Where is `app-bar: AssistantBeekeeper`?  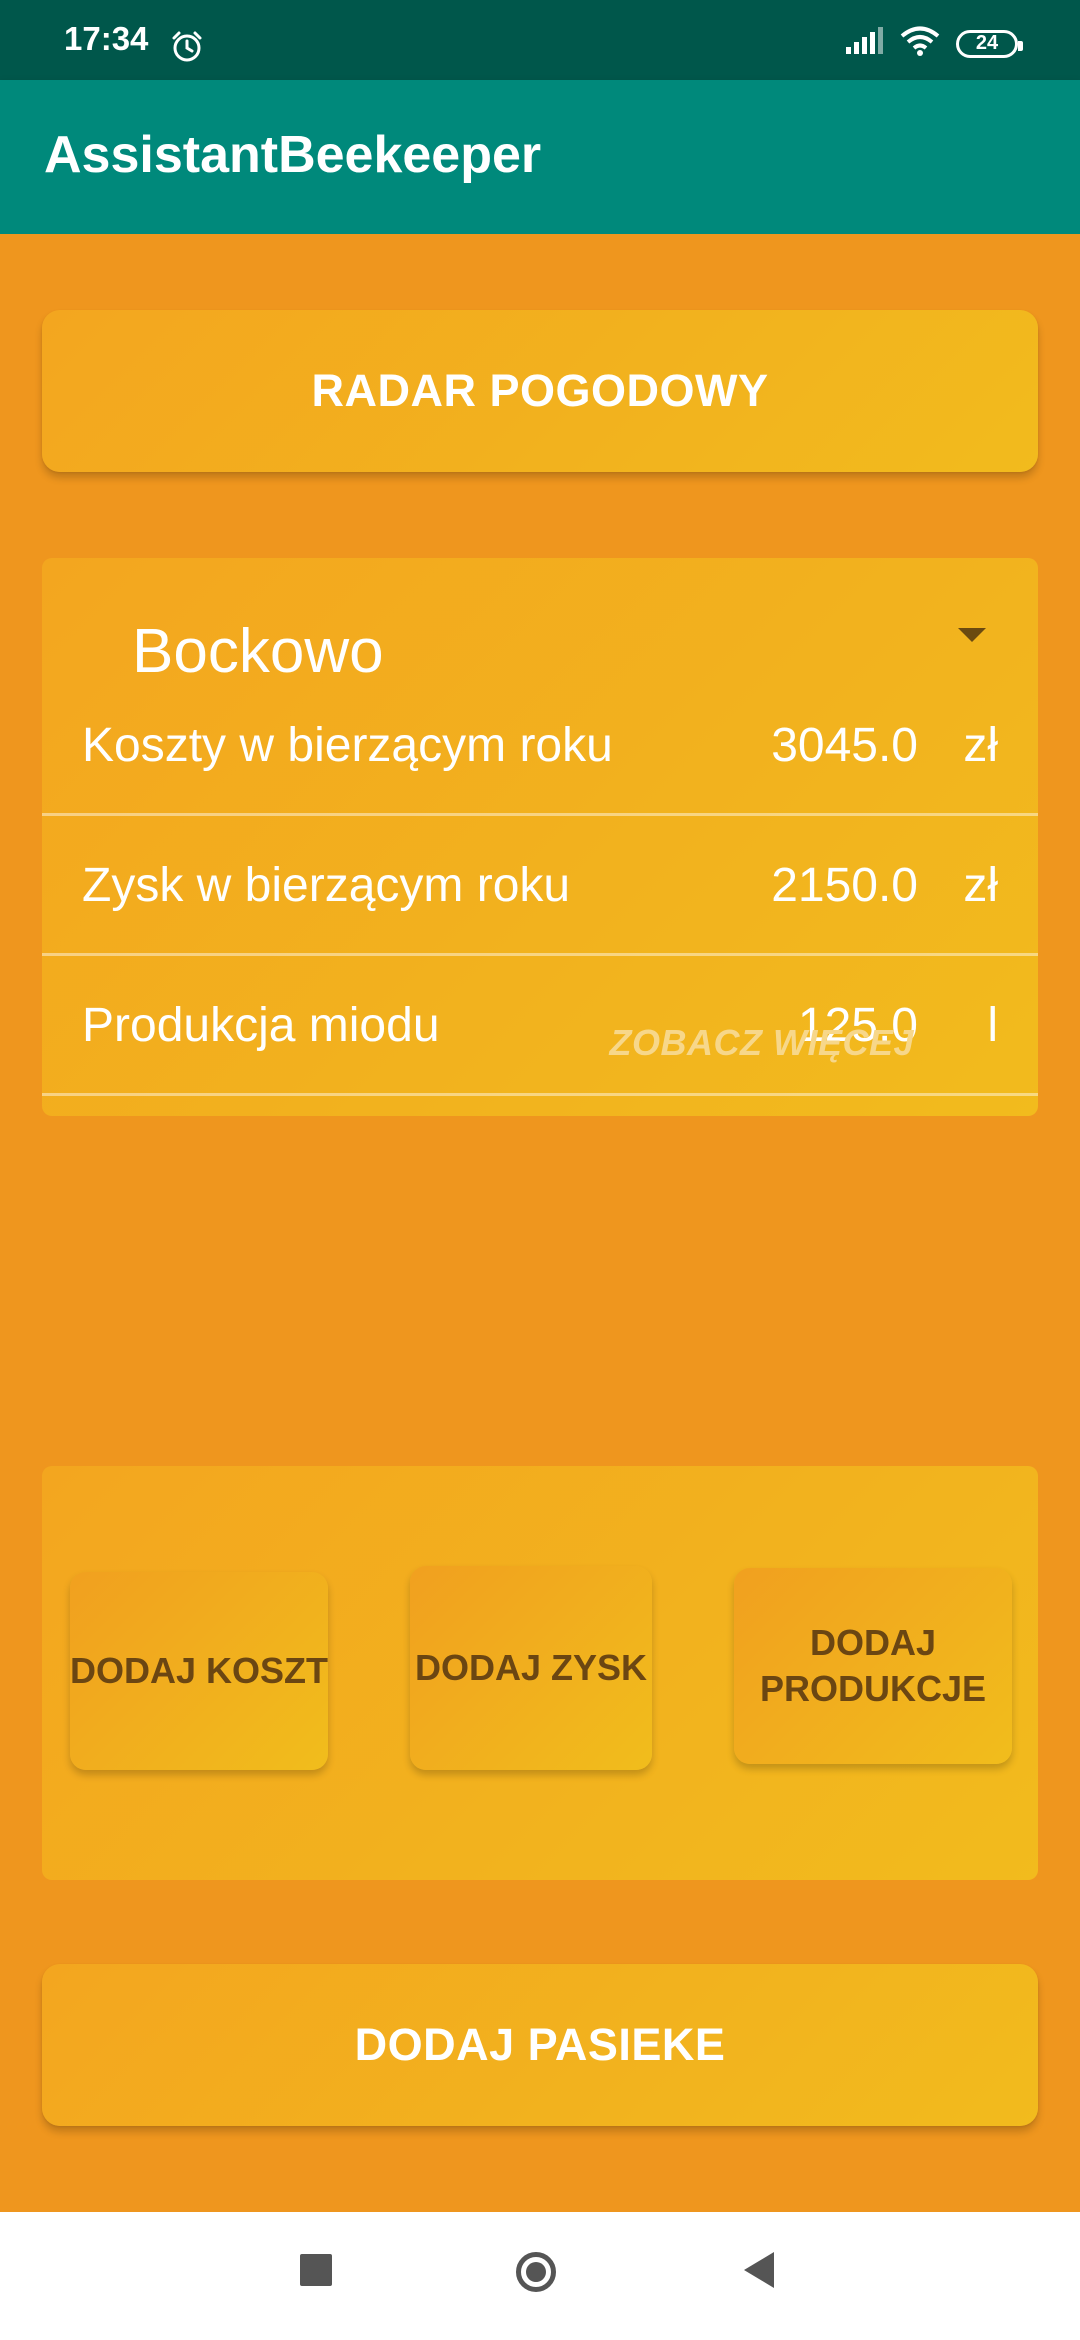 app-bar: AssistantBeekeeper is located at coordinates (540, 157).